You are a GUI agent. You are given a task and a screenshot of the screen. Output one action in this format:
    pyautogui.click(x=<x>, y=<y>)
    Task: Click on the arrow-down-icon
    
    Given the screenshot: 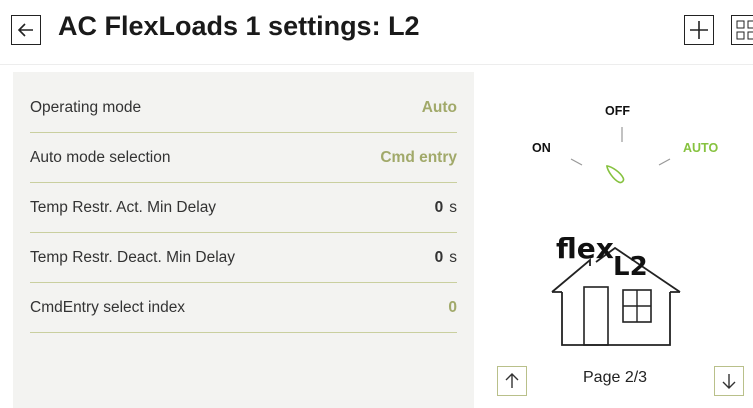 What is the action you would take?
    pyautogui.click(x=729, y=381)
    